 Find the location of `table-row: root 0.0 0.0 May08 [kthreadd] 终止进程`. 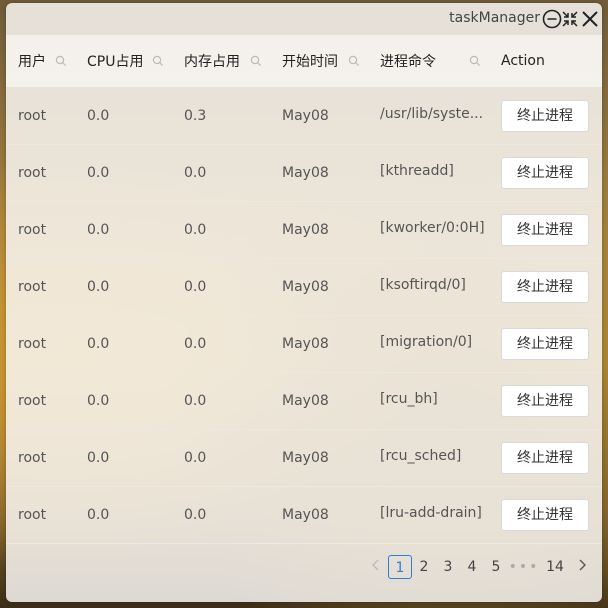

table-row: root 0.0 0.0 May08 [kthreadd] 终止进程 is located at coordinates (304, 173).